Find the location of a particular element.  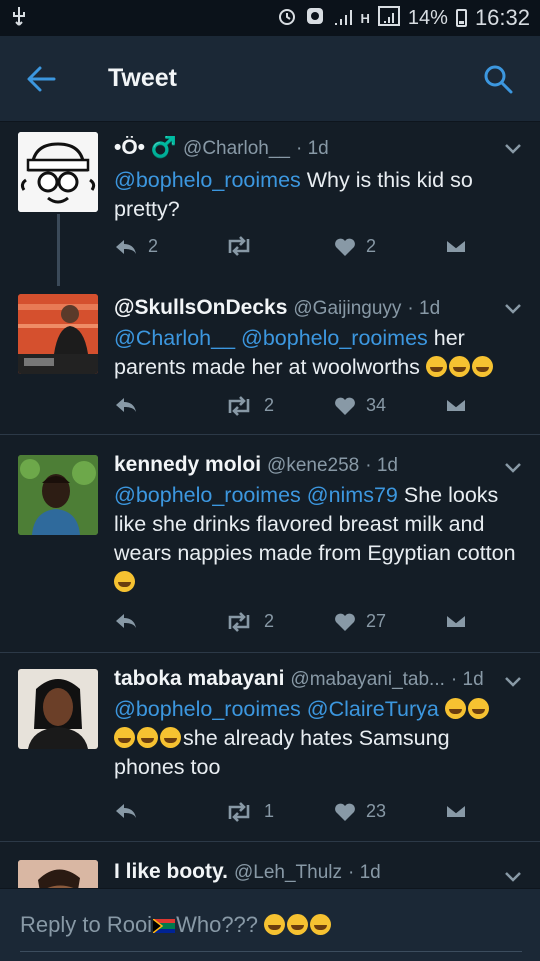

tweet-header: taboka mabayani @mabayani_tab... · 1d is located at coordinates (307, 679).